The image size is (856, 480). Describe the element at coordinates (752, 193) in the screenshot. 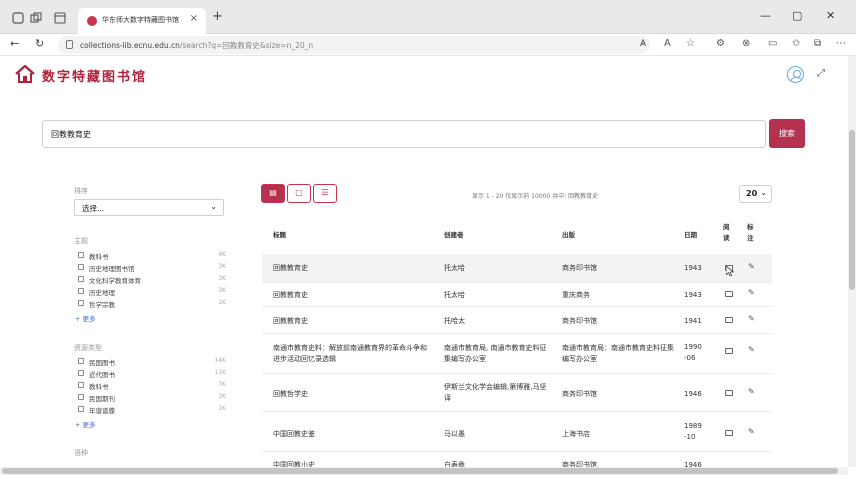

I see `per-page-value: 20` at that location.